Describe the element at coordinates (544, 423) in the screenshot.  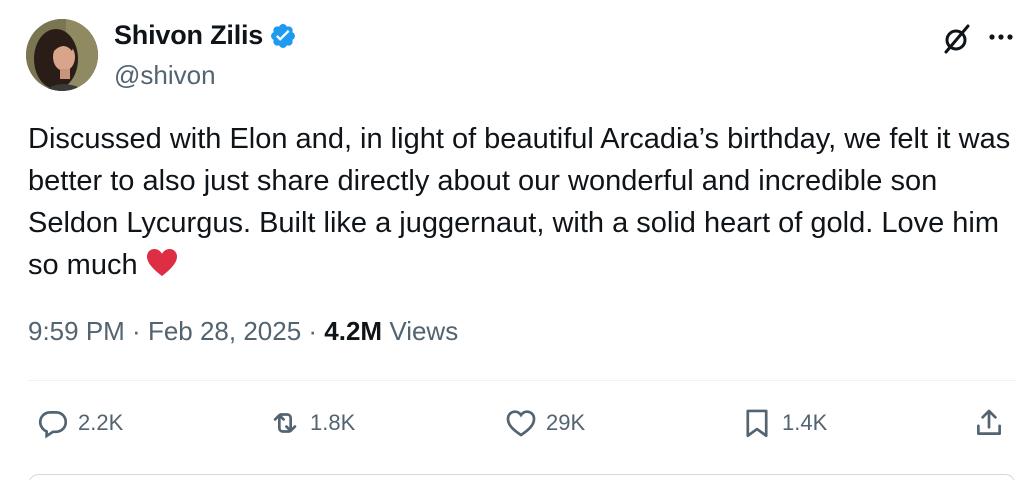
I see `like-button: 29K` at that location.